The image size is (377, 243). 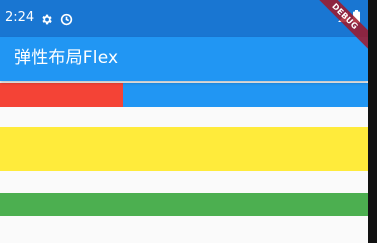 What do you see at coordinates (20, 17) in the screenshot?
I see `status-time: 2:24` at bounding box center [20, 17].